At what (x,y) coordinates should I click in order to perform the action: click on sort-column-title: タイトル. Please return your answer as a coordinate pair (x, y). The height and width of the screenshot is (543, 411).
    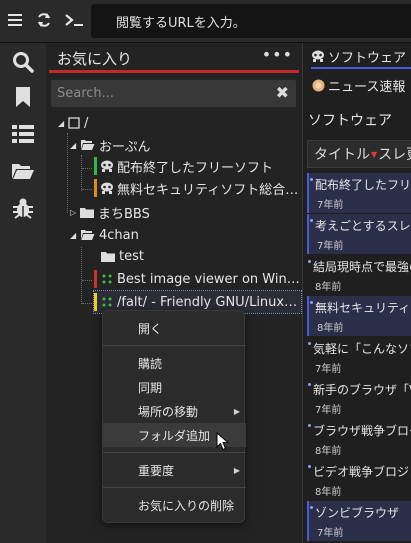
    Looking at the image, I should click on (342, 155).